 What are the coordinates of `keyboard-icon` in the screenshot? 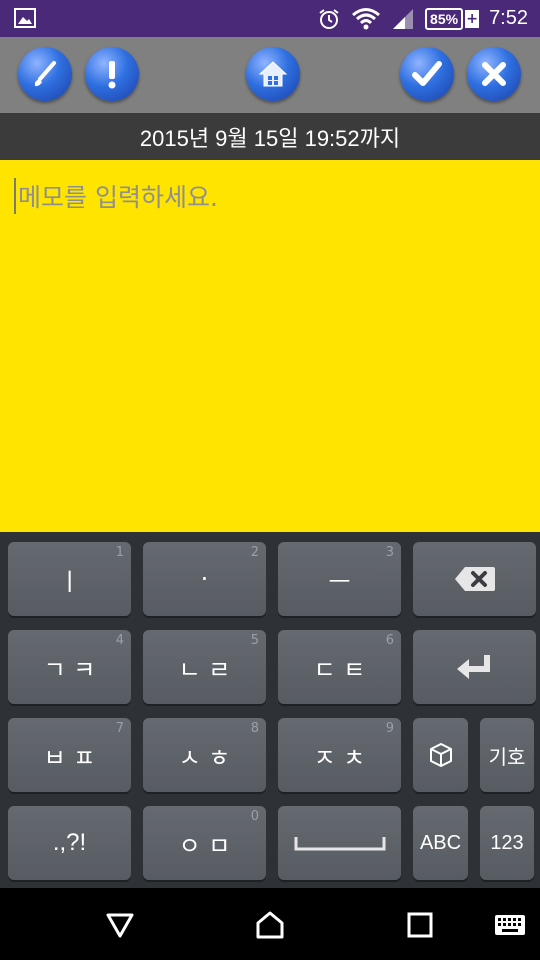 It's located at (510, 925).